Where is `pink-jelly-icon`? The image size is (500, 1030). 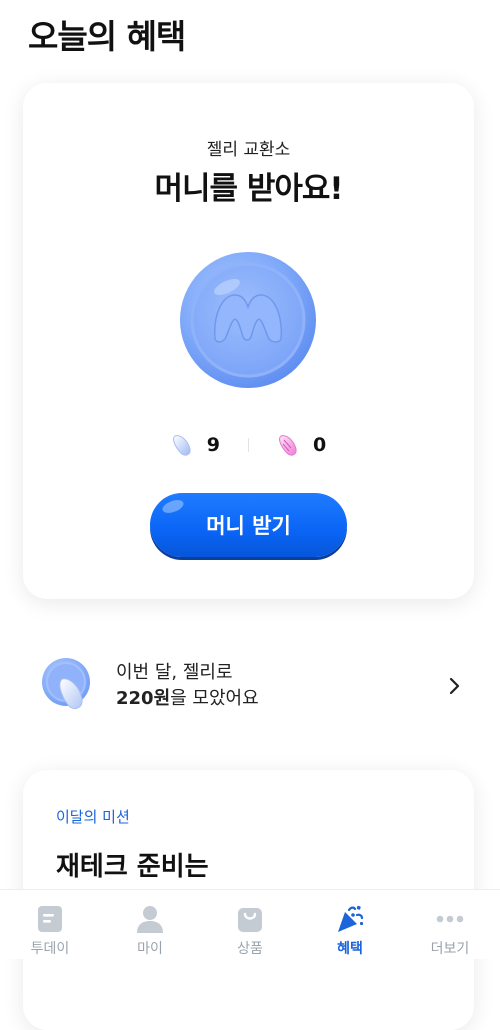 pink-jelly-icon is located at coordinates (288, 445).